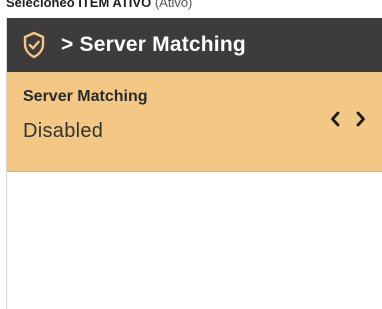  Describe the element at coordinates (63, 131) in the screenshot. I see `setting-value: Disabled` at that location.